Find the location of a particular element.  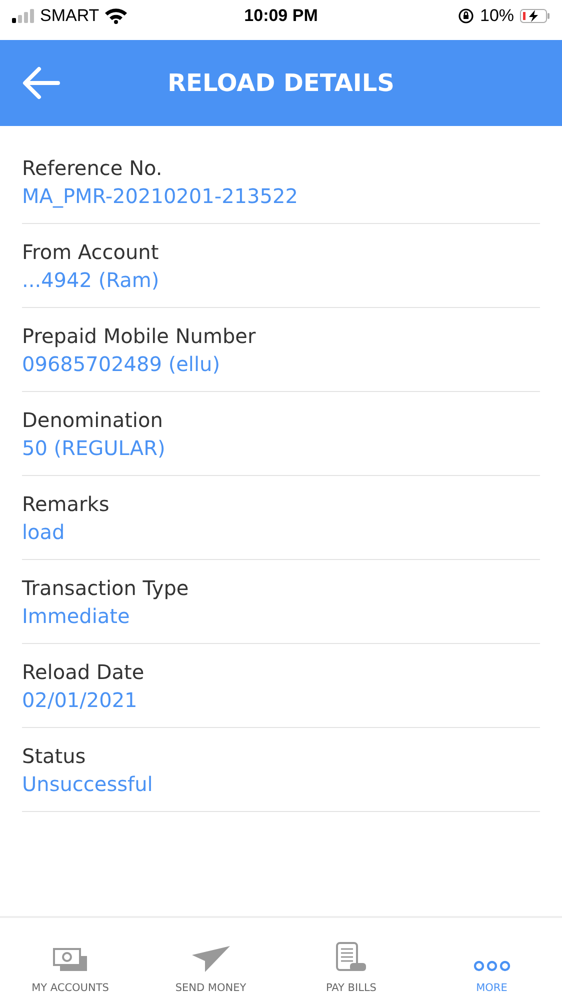

field-label: Prepaid Mobile Number is located at coordinates (139, 336).